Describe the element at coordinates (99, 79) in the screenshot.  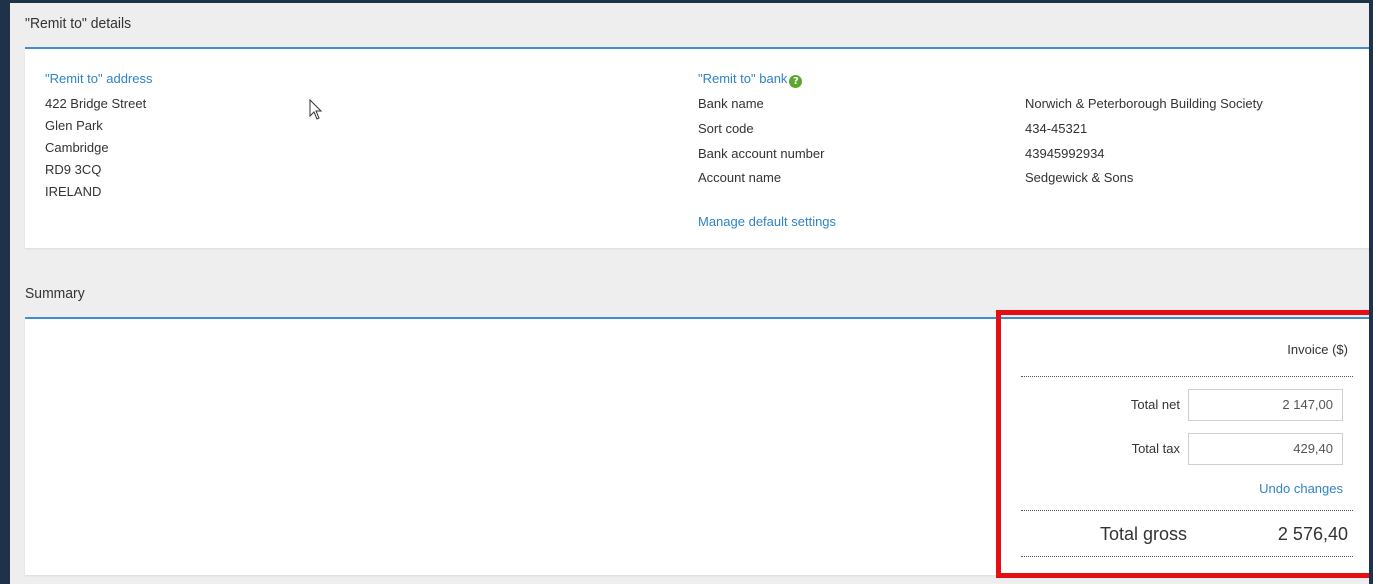
I see `remit-address-heading: "Remit to" address` at that location.